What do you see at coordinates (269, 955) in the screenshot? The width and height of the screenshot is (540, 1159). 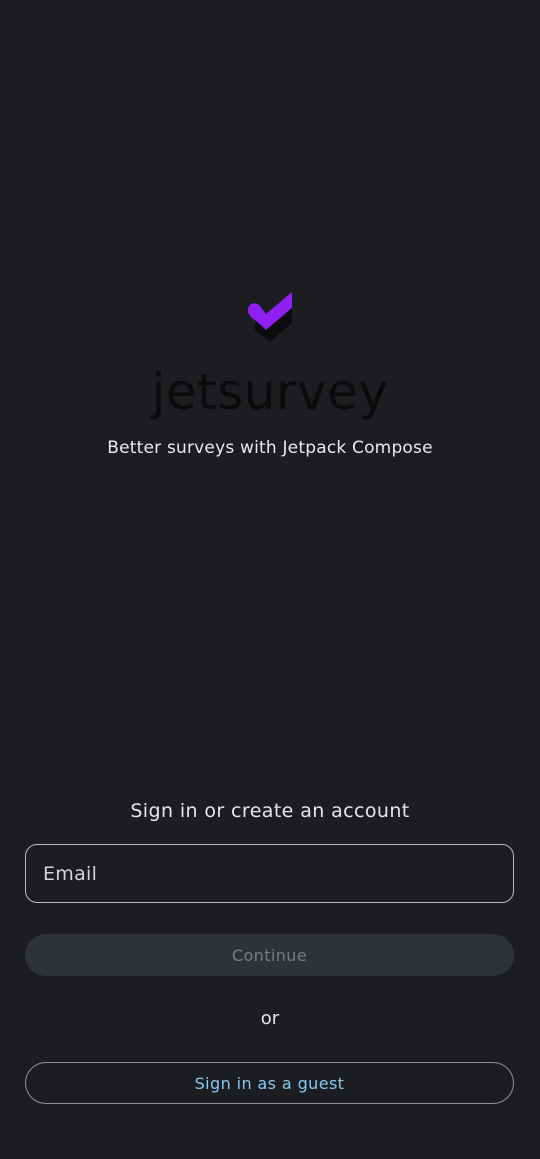 I see `continue-button: Continue` at bounding box center [269, 955].